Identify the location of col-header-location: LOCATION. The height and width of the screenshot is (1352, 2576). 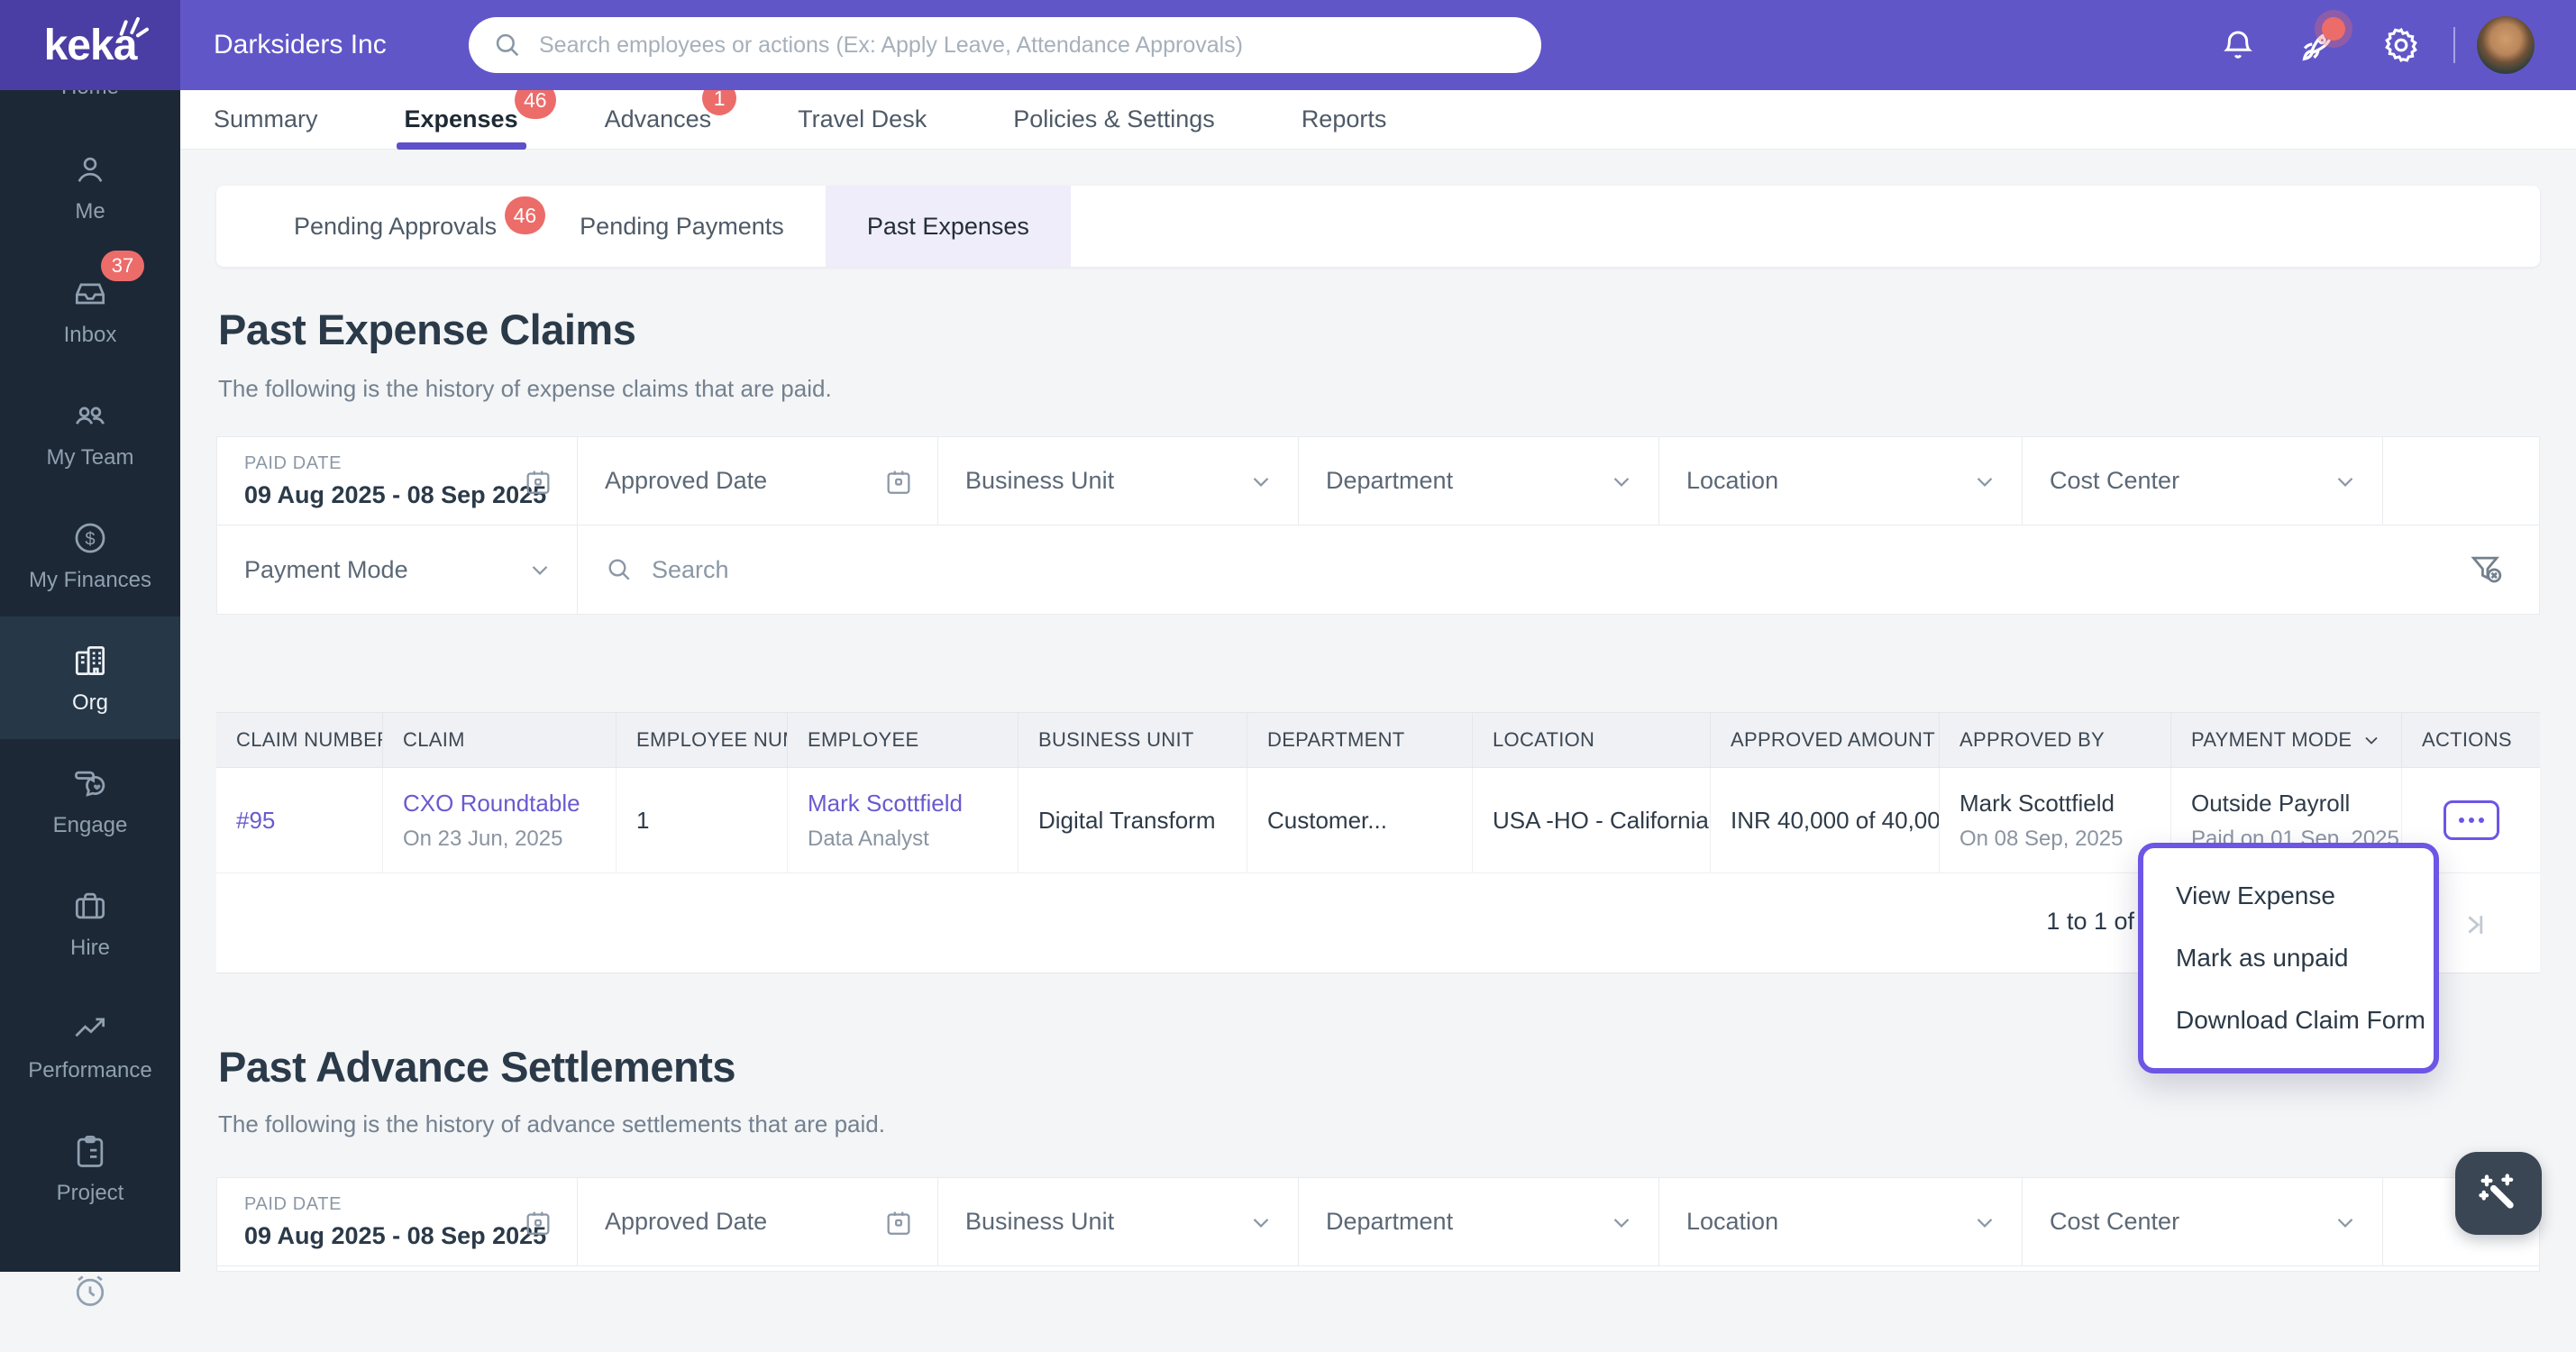
(1592, 740).